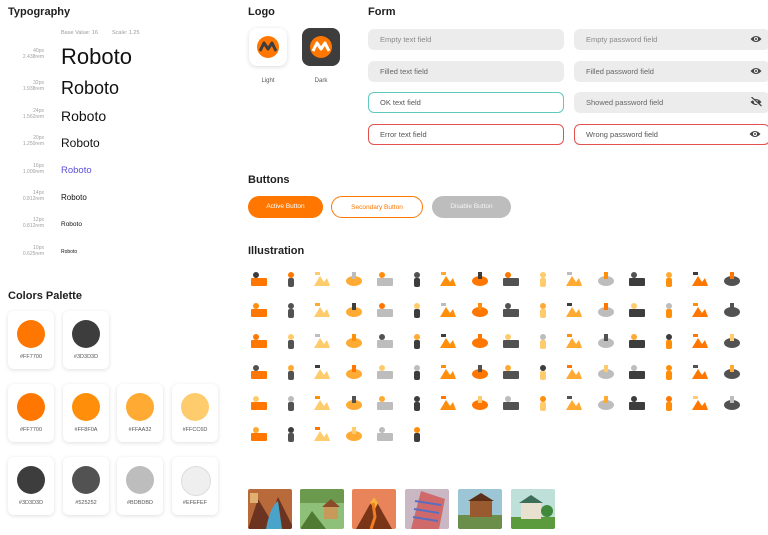 The height and width of the screenshot is (535, 768). Describe the element at coordinates (118, 89) in the screenshot. I see `type-row: 32px 1.938rem Roboto` at that location.